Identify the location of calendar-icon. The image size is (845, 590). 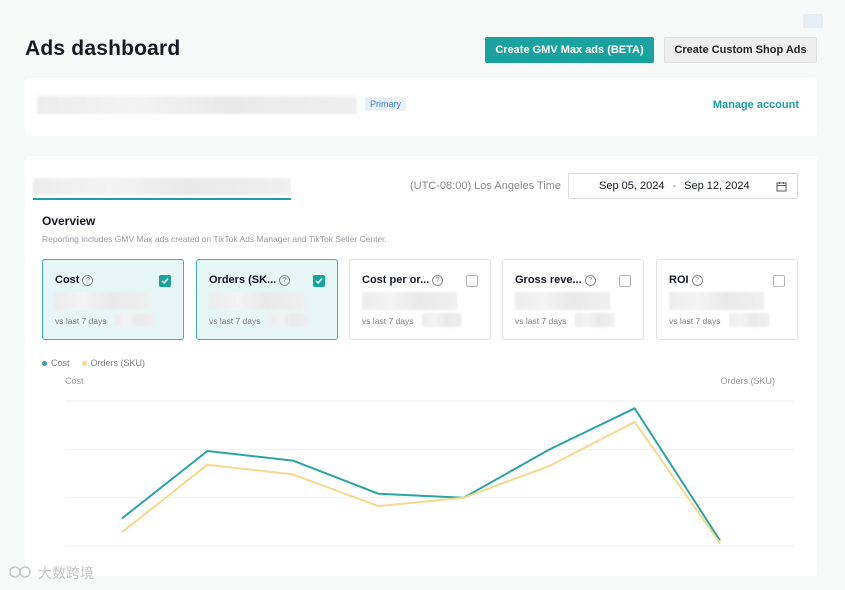
(781, 188).